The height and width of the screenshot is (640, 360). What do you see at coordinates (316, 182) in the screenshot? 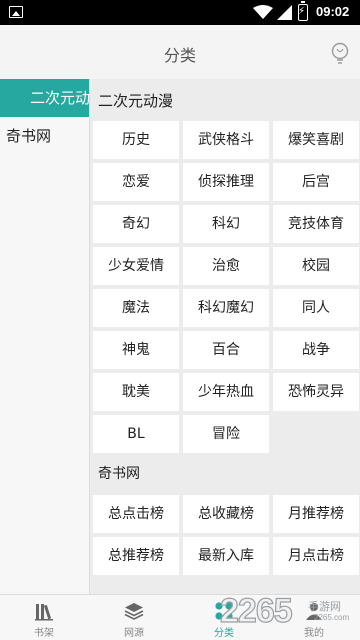
I see `tag-item: 后宫` at bounding box center [316, 182].